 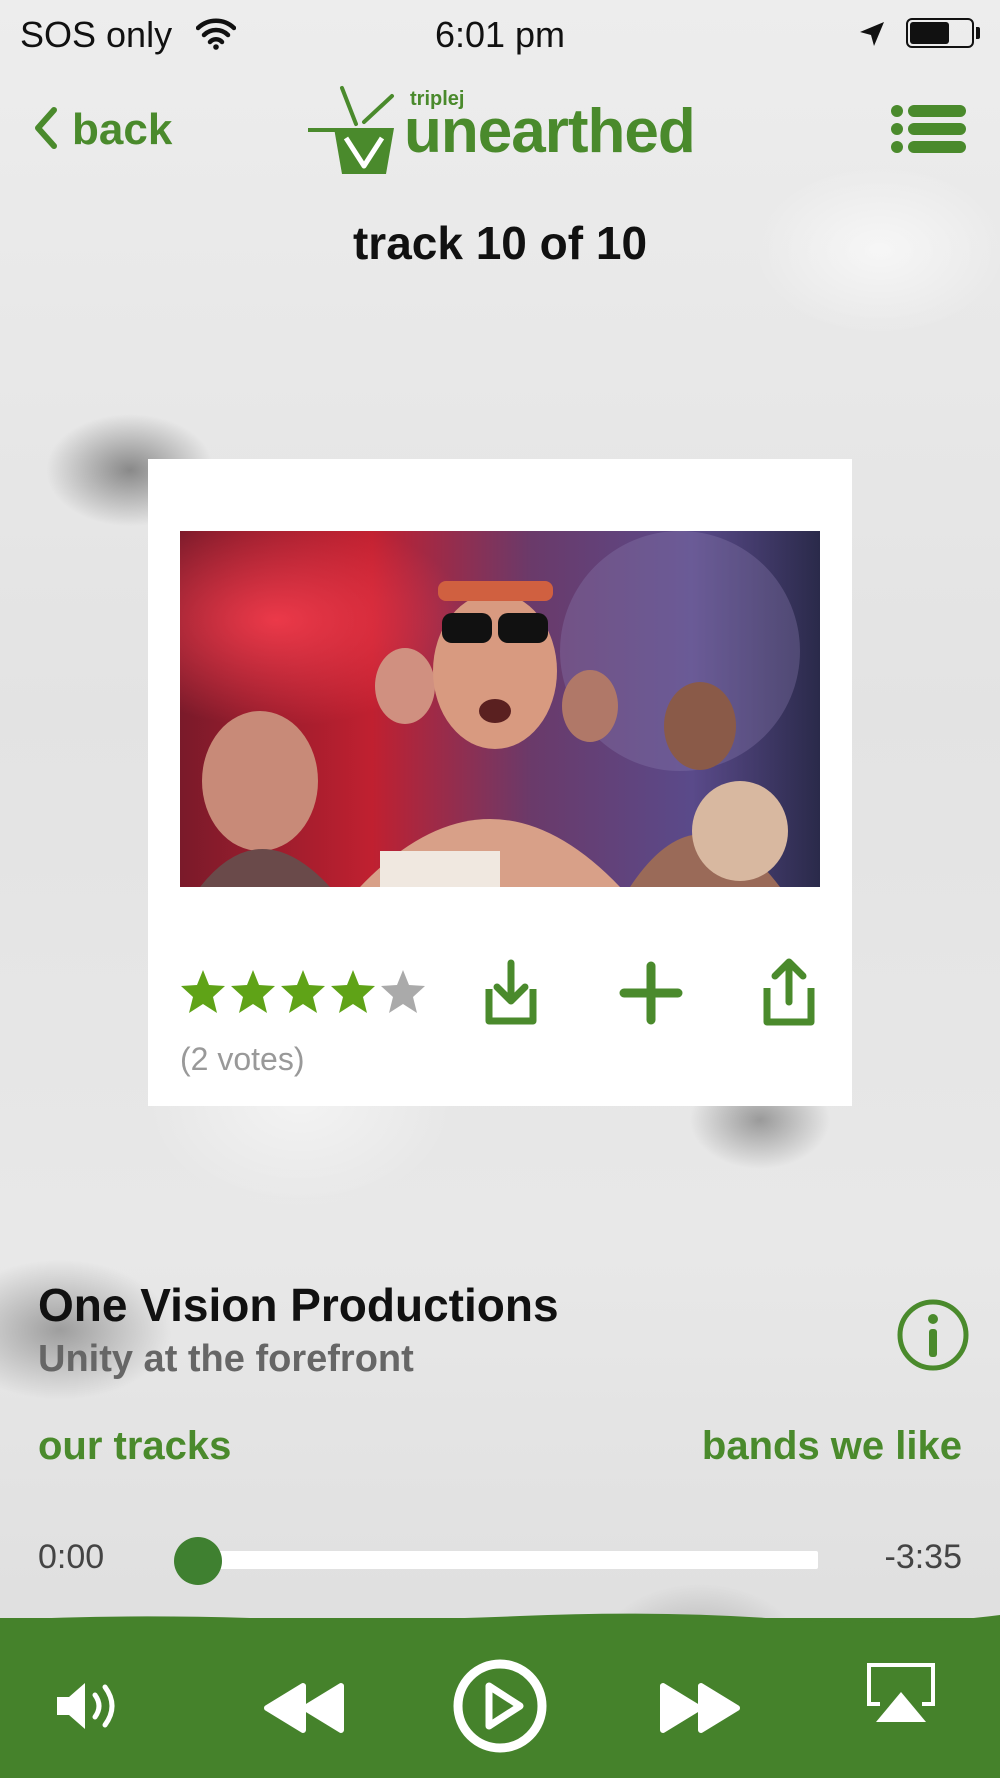 What do you see at coordinates (122, 129) in the screenshot?
I see `back-label: back` at bounding box center [122, 129].